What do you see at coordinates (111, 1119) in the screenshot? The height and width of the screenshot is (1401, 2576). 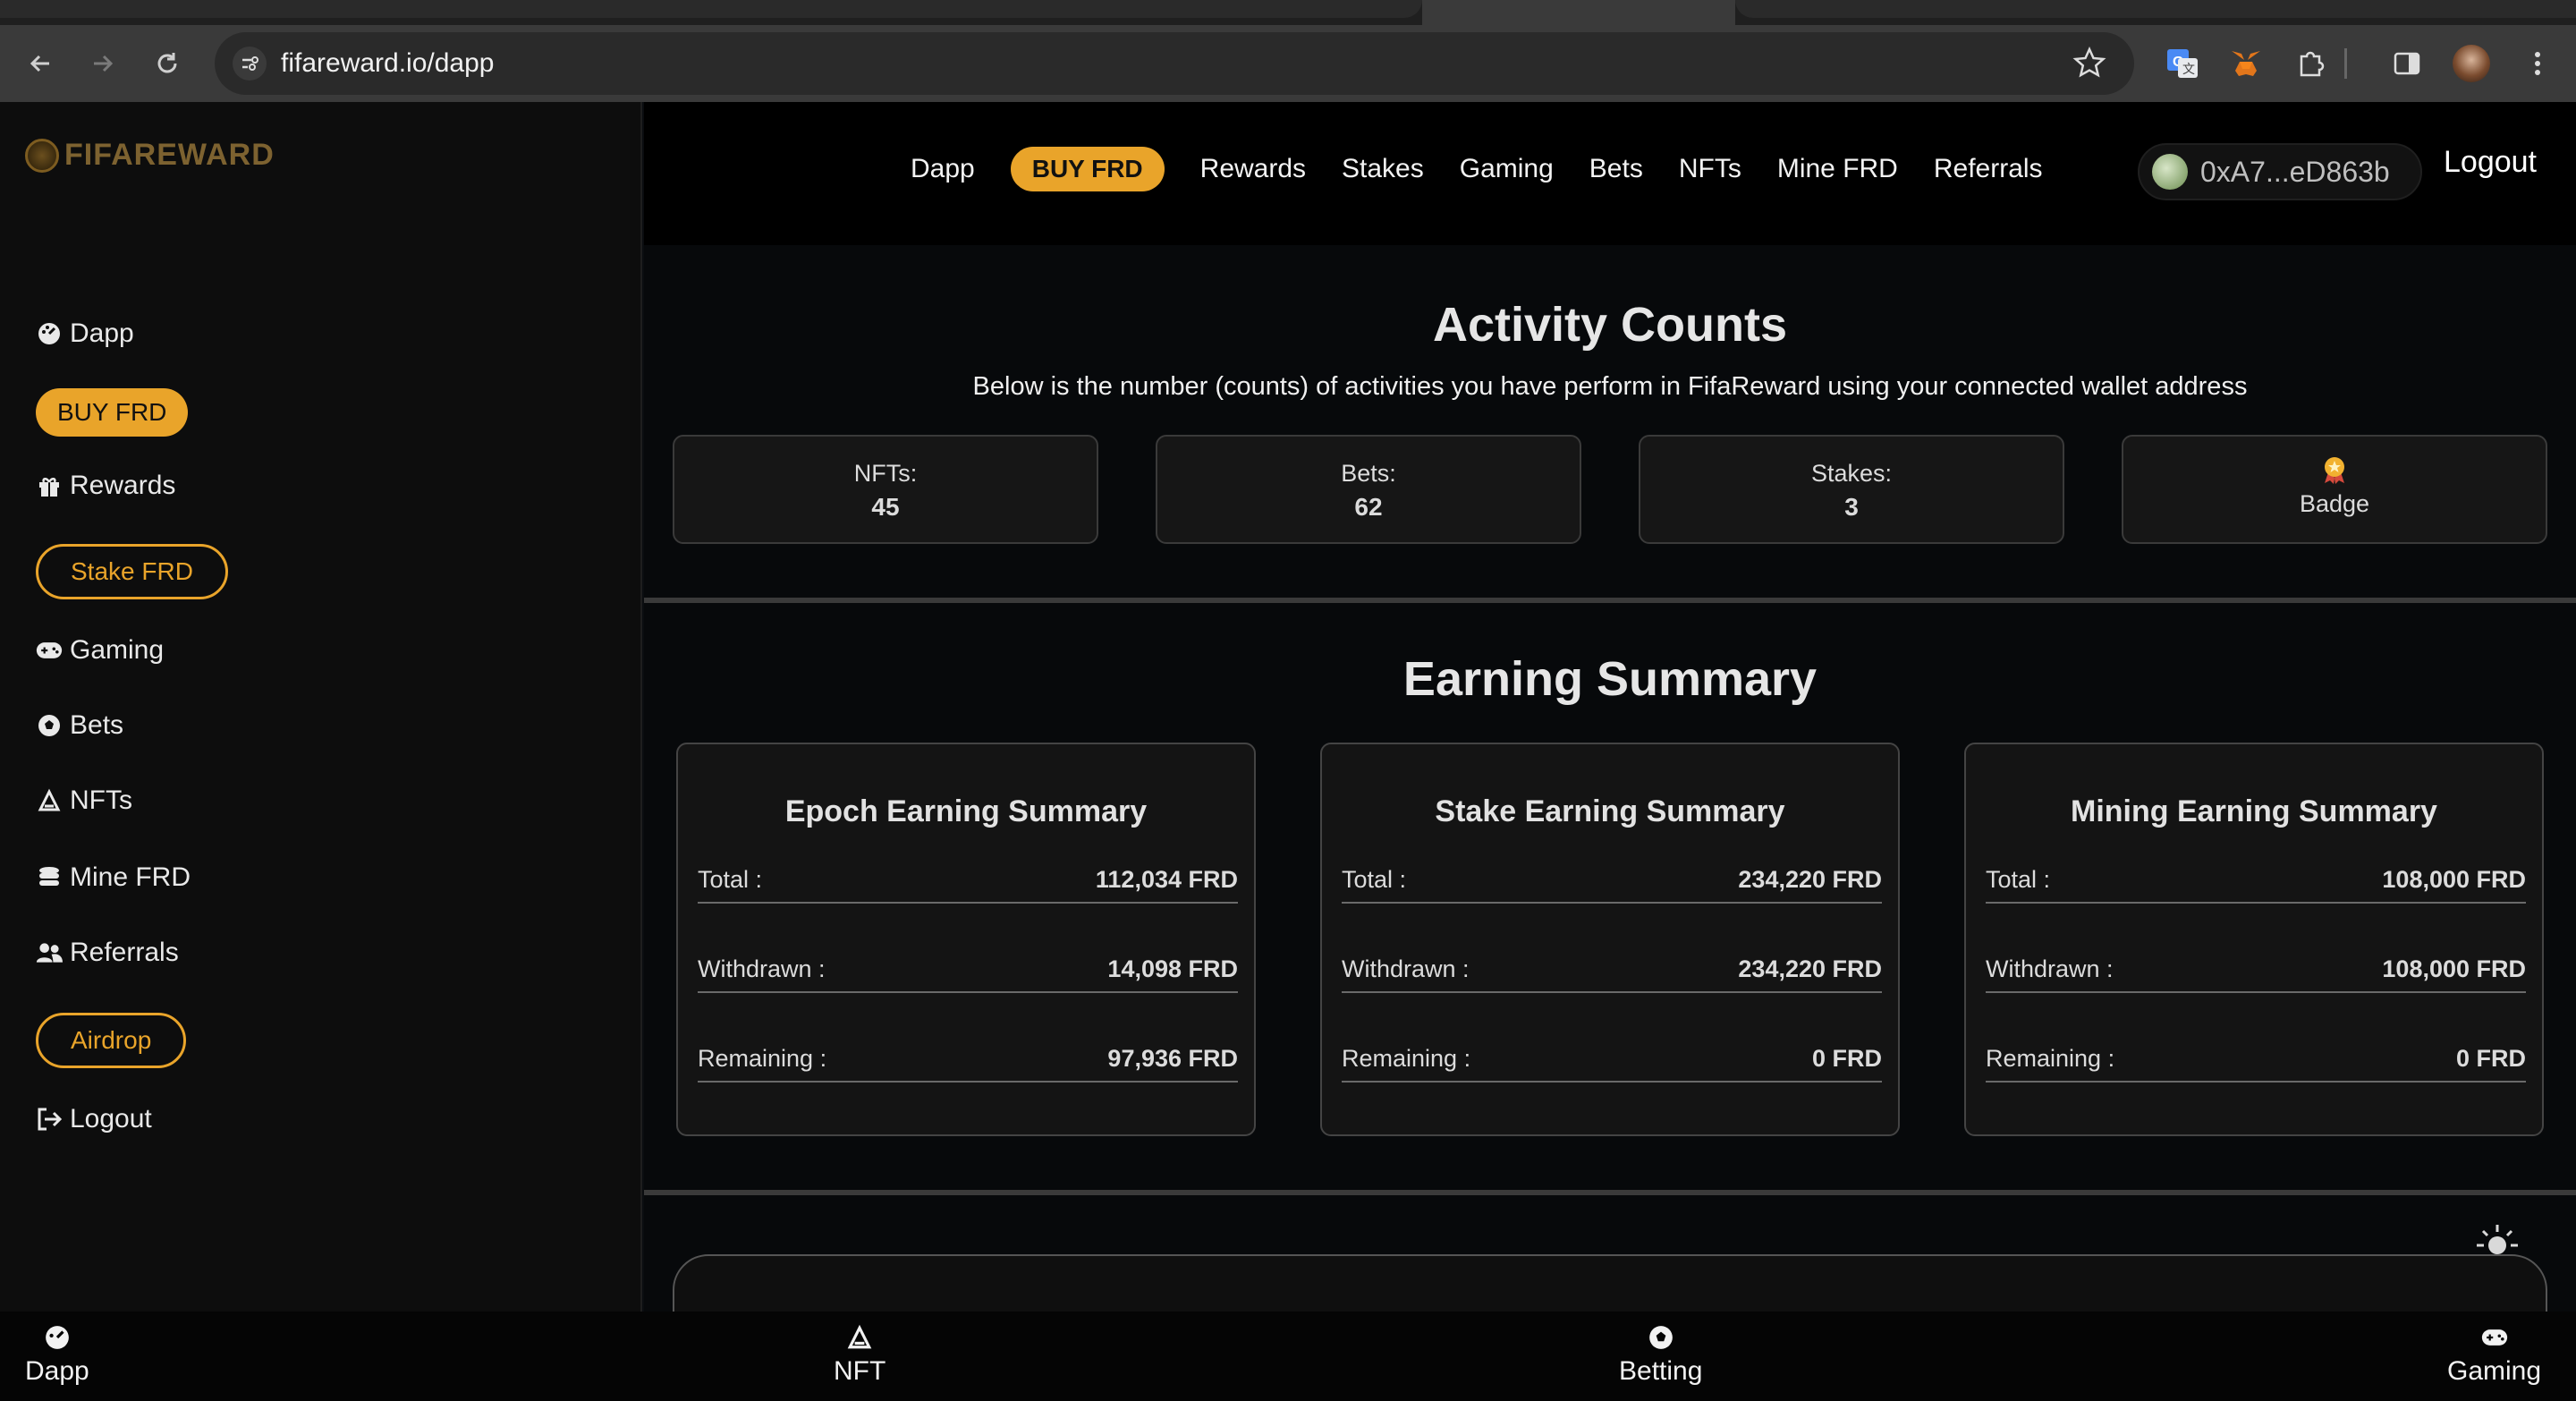 I see `sidebar-item-label: Logout` at bounding box center [111, 1119].